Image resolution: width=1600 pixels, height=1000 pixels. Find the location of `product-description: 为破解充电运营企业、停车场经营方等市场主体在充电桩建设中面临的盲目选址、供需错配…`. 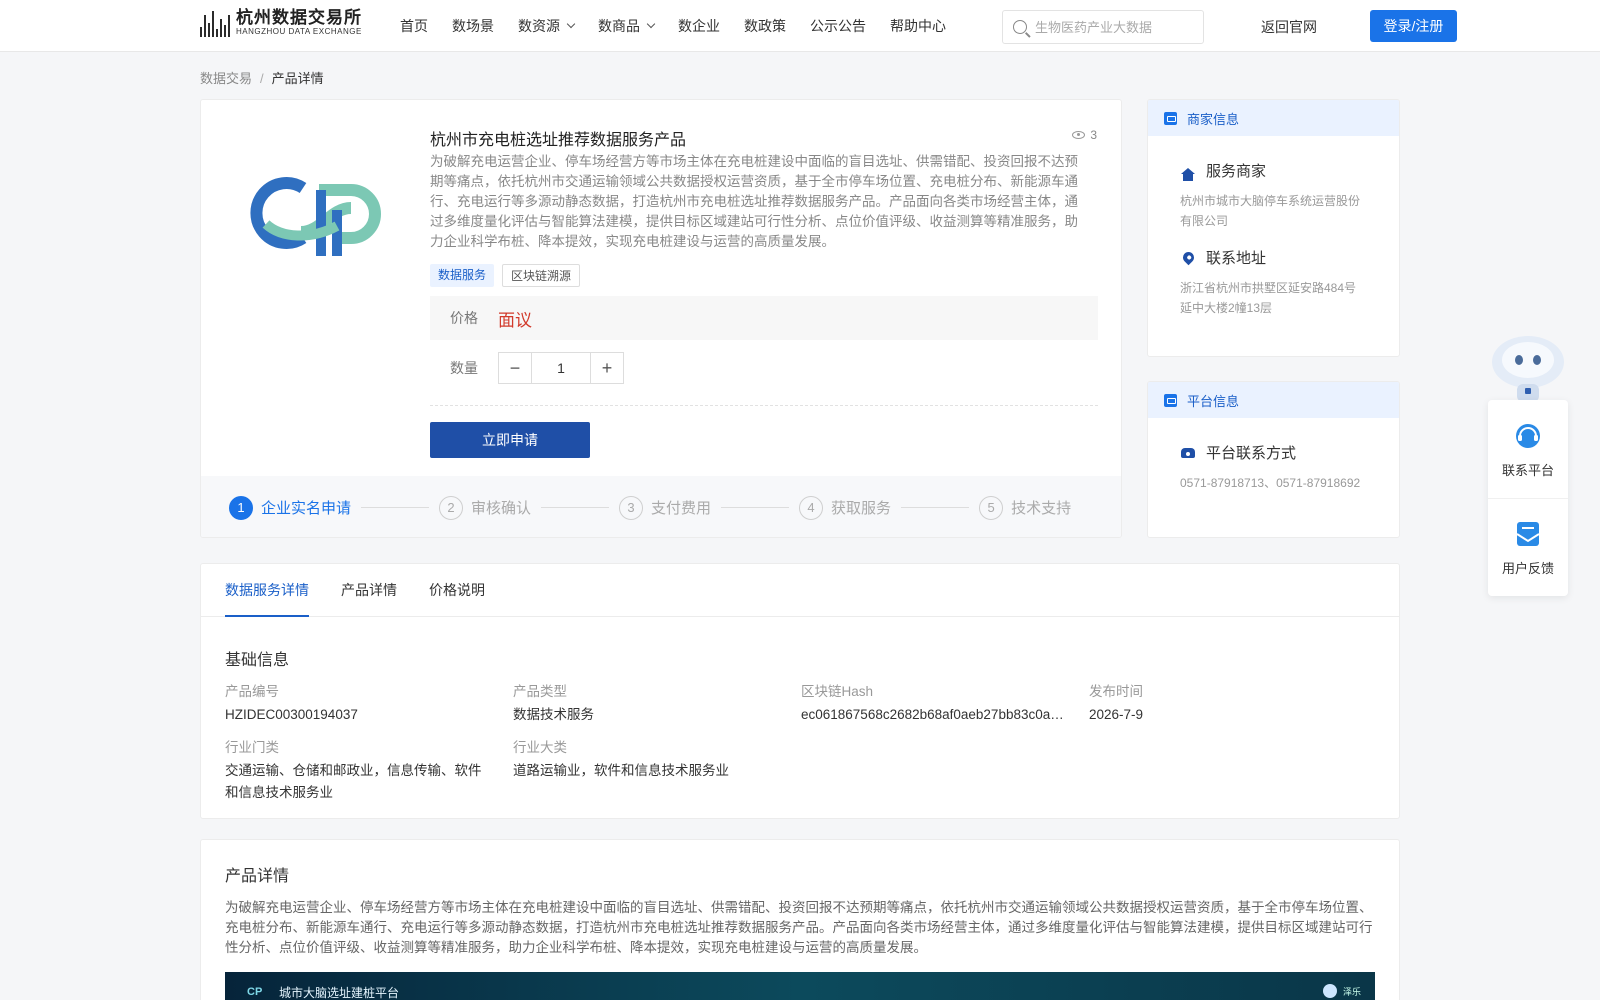

product-description: 为破解充电运营企业、停车场经营方等市场主体在充电桩建设中面临的盲目选址、供需错配… is located at coordinates (754, 201).